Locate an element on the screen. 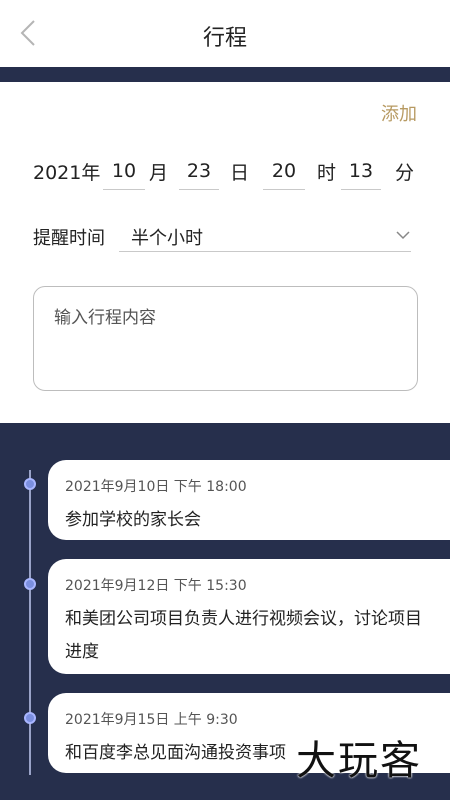 The height and width of the screenshot is (800, 450). day-unit: 日 is located at coordinates (240, 173).